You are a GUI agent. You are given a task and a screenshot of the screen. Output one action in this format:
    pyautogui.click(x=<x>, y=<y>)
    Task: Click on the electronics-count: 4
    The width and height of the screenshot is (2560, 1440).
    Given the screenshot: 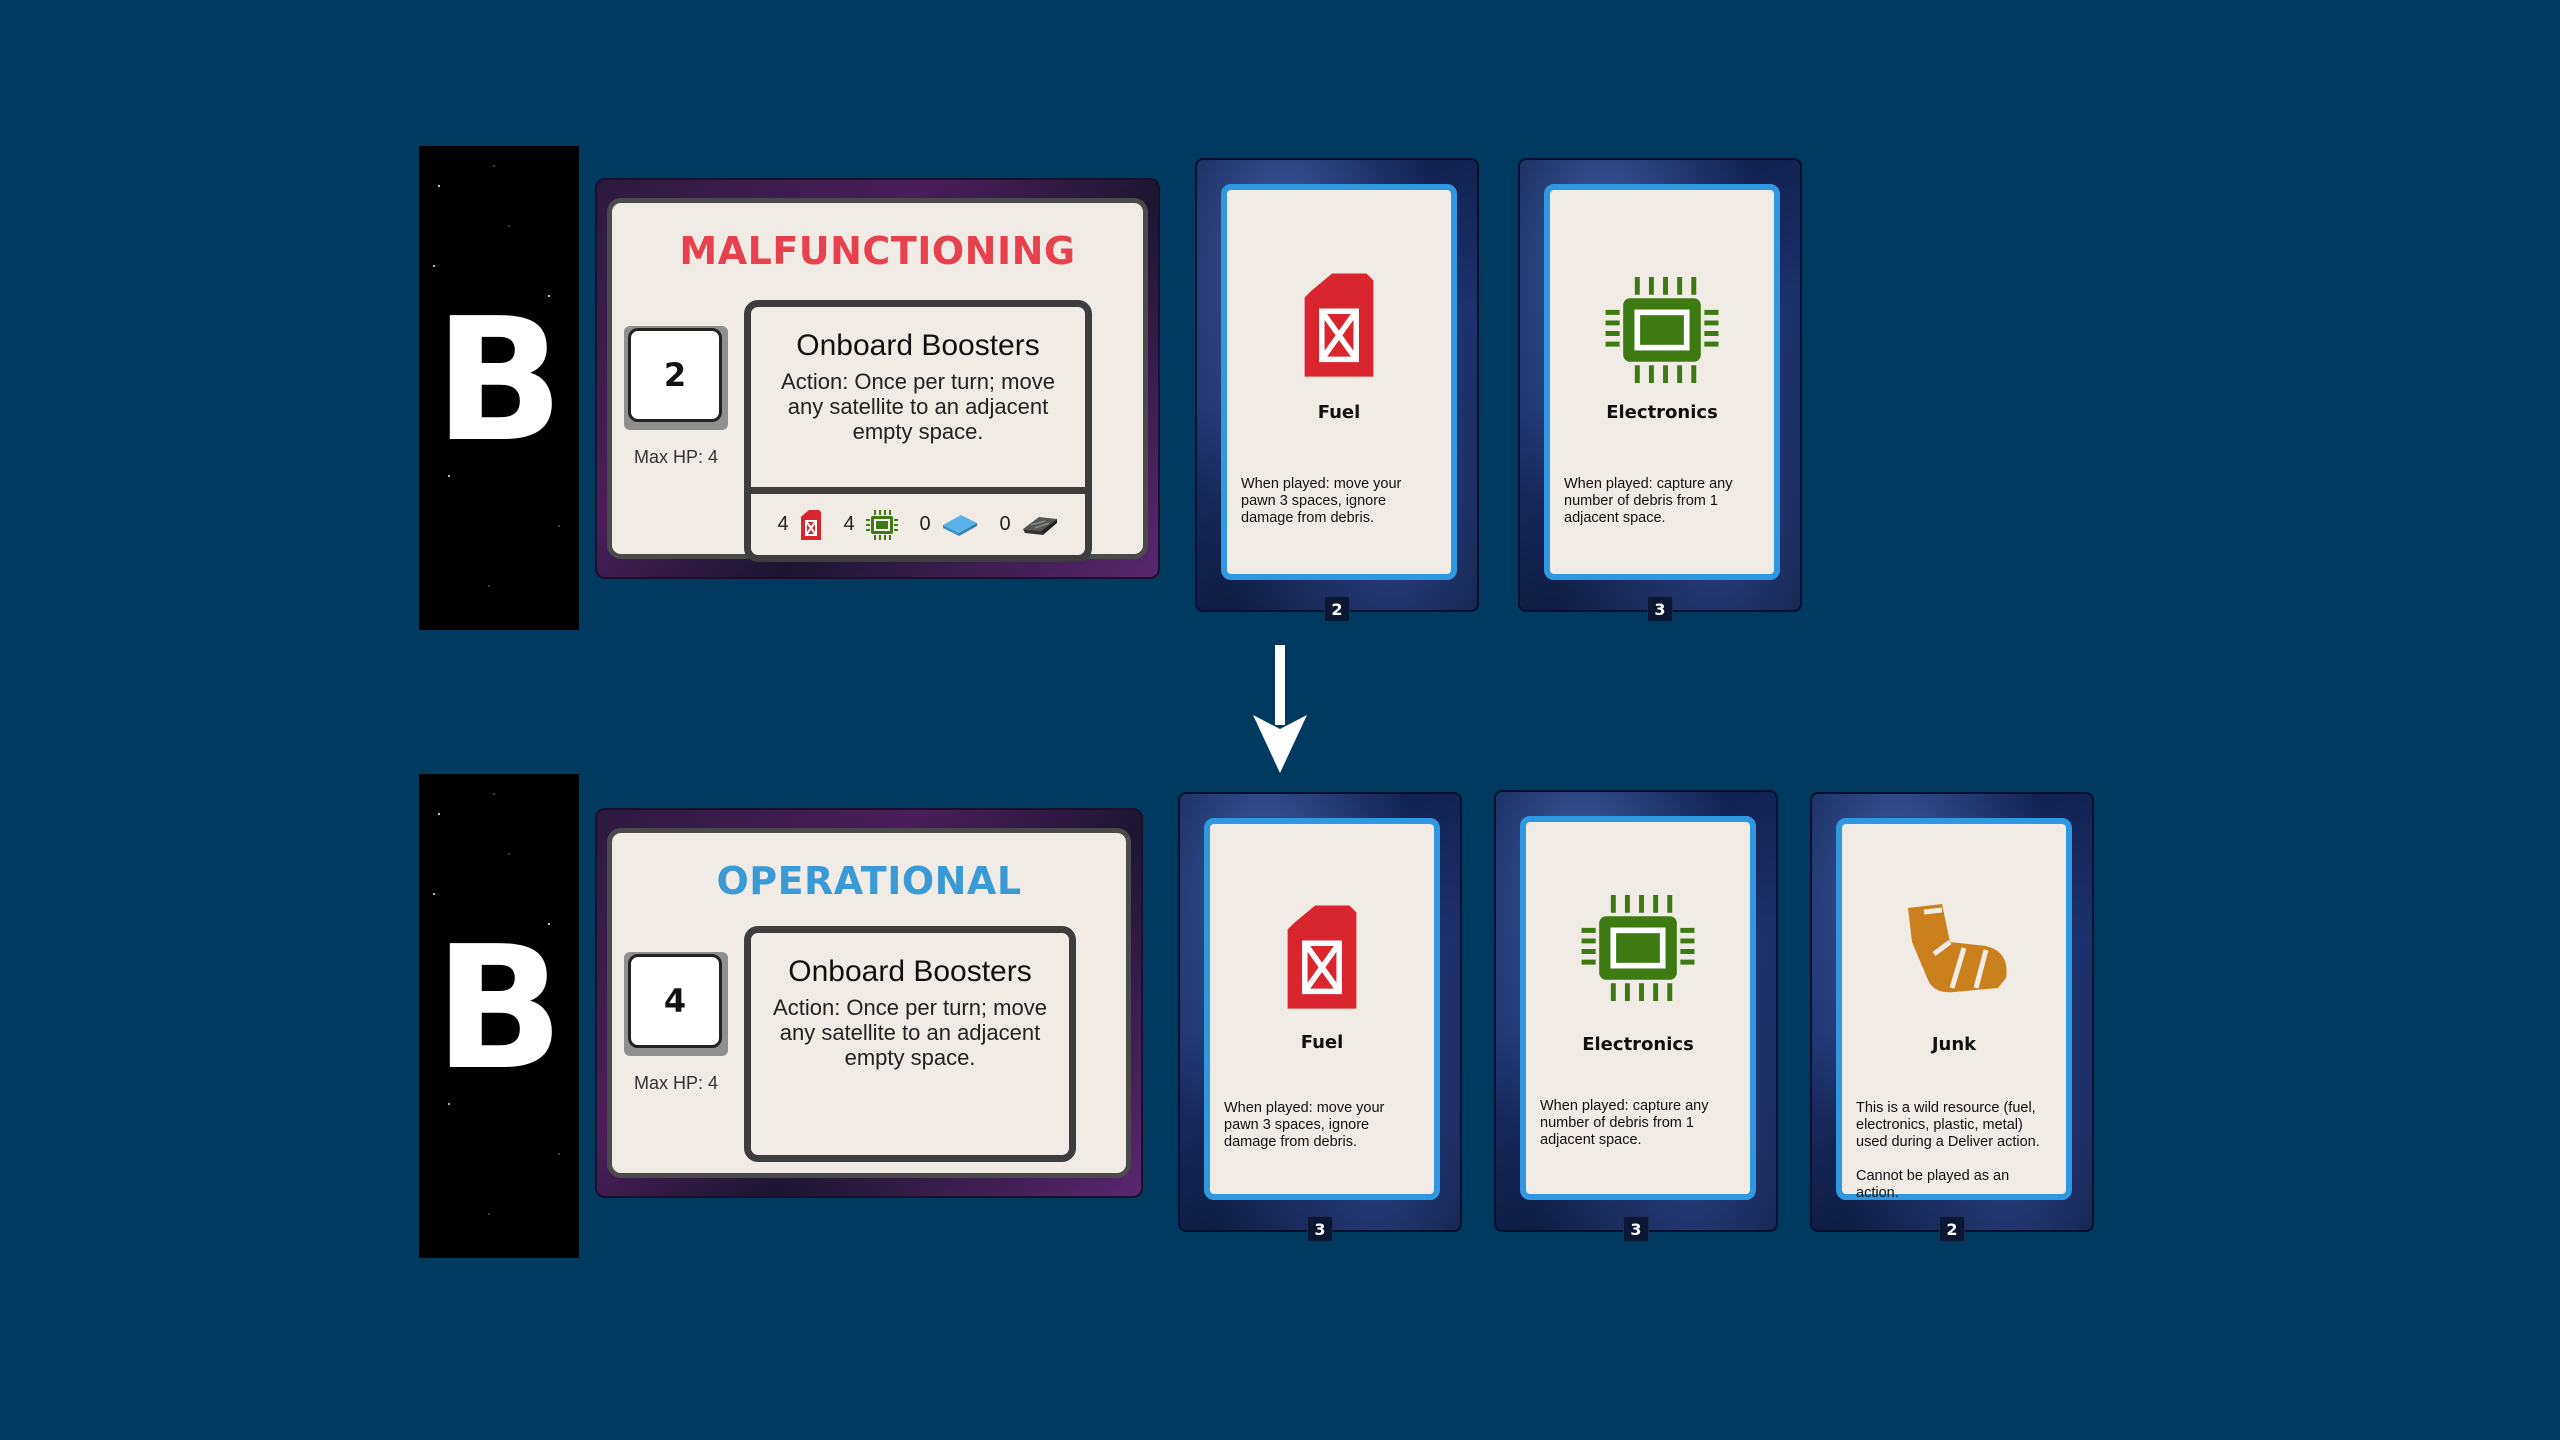 What is the action you would take?
    pyautogui.click(x=849, y=524)
    